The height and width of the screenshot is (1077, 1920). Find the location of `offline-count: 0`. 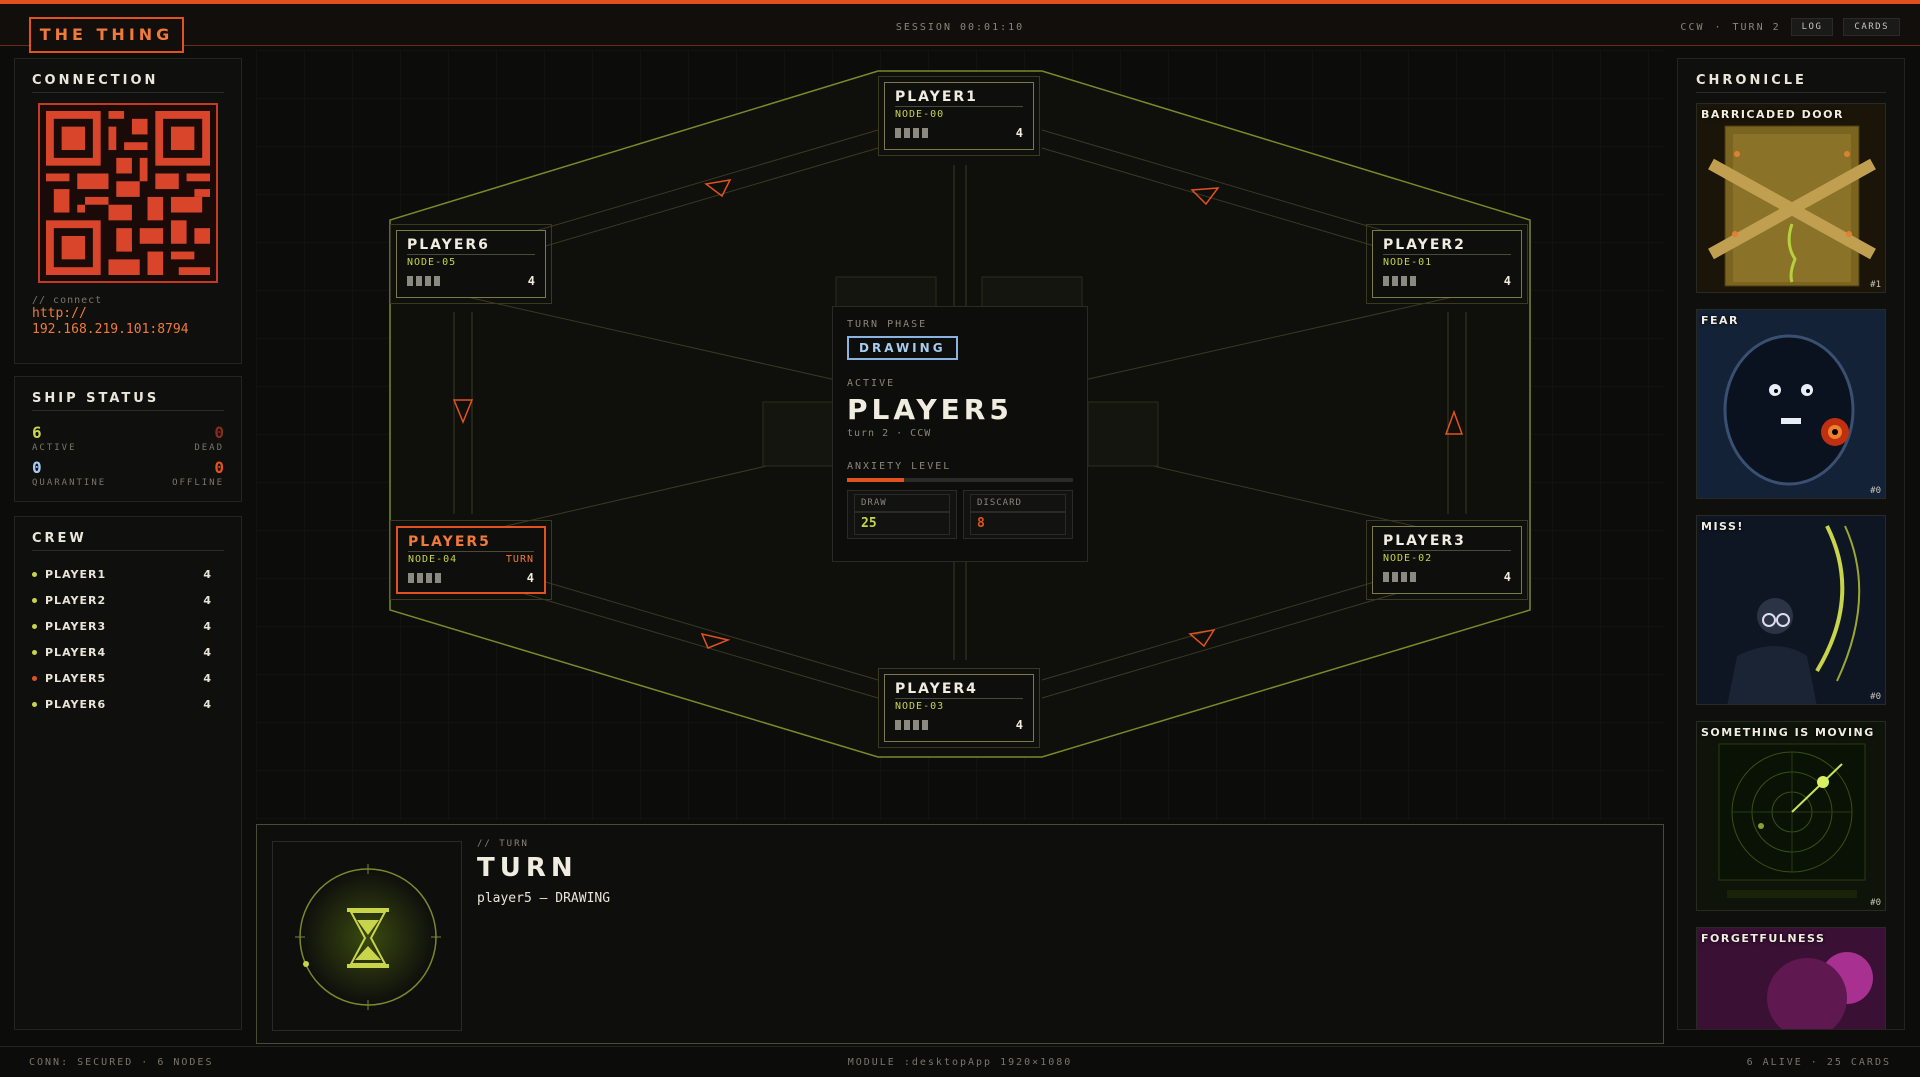

offline-count: 0 is located at coordinates (219, 467).